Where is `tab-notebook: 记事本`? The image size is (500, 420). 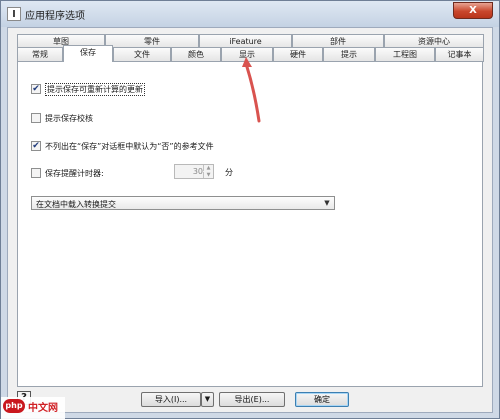 tab-notebook: 记事本 is located at coordinates (459, 54).